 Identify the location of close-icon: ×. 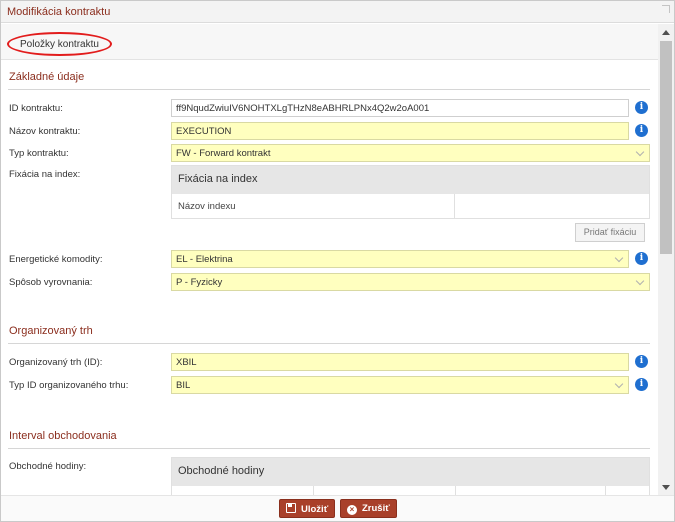
(352, 510).